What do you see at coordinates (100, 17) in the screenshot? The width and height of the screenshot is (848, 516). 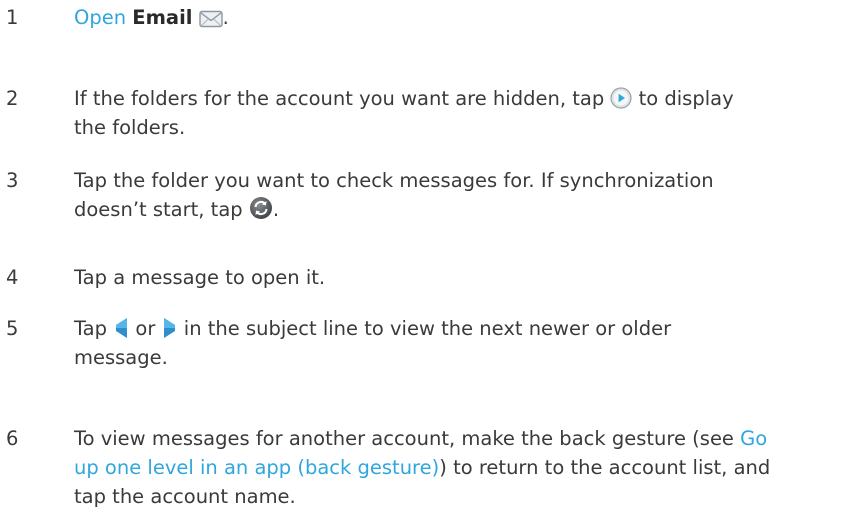 I see `open-link: Open` at bounding box center [100, 17].